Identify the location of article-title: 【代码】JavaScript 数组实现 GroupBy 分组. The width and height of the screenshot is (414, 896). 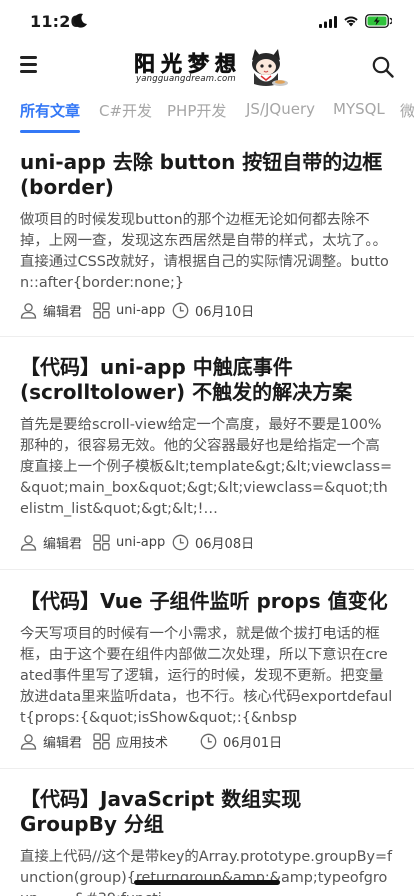
(161, 811).